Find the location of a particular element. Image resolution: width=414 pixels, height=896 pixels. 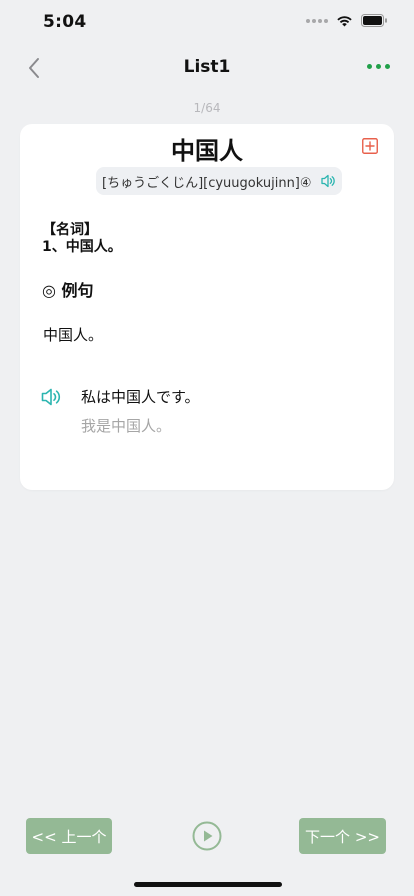

speaker-icon is located at coordinates (328, 181).